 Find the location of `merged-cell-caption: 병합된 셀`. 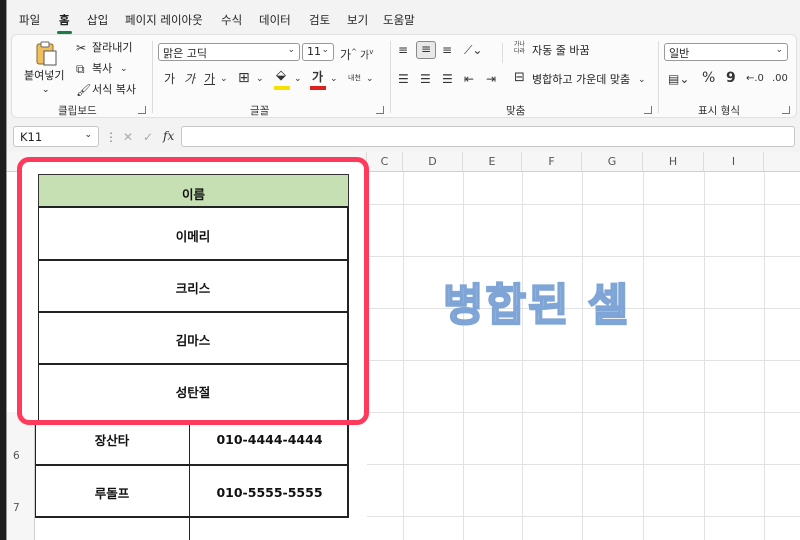

merged-cell-caption: 병합된 셀 is located at coordinates (536, 305).